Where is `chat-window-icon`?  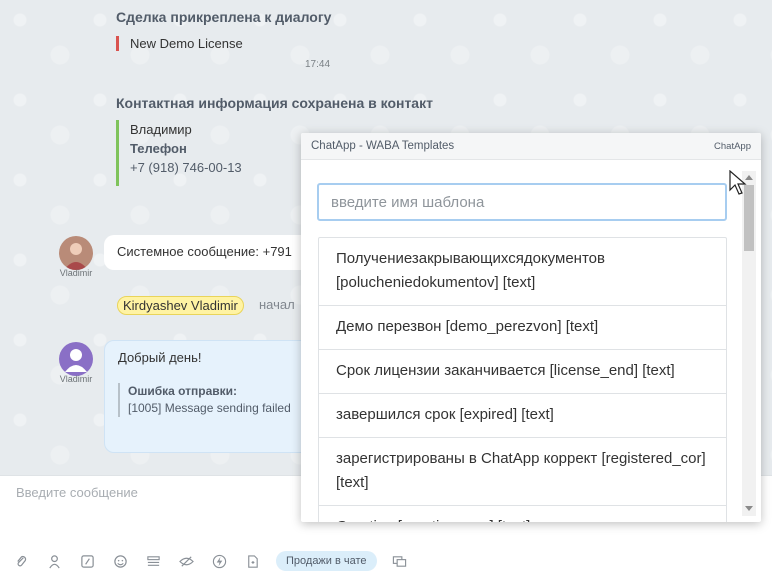 chat-window-icon is located at coordinates (400, 561).